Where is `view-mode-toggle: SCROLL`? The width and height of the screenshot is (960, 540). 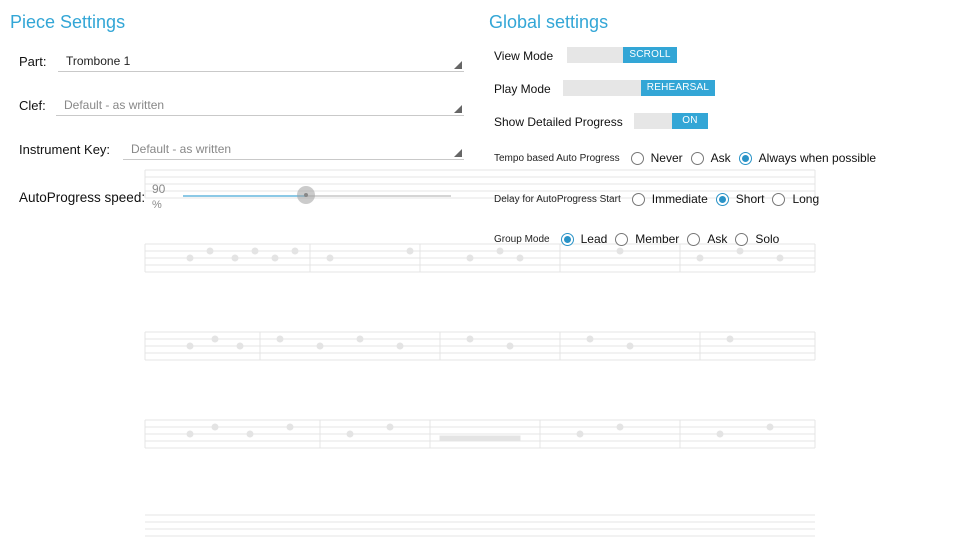
view-mode-toggle: SCROLL is located at coordinates (622, 55).